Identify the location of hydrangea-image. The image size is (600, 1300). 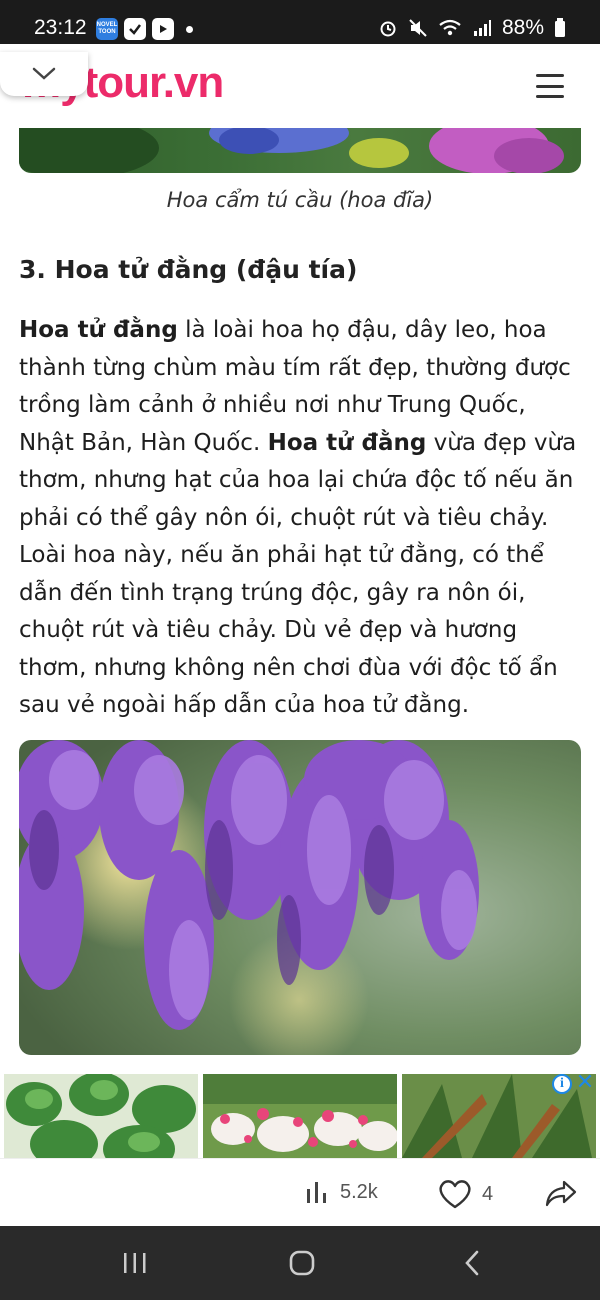
(300, 150).